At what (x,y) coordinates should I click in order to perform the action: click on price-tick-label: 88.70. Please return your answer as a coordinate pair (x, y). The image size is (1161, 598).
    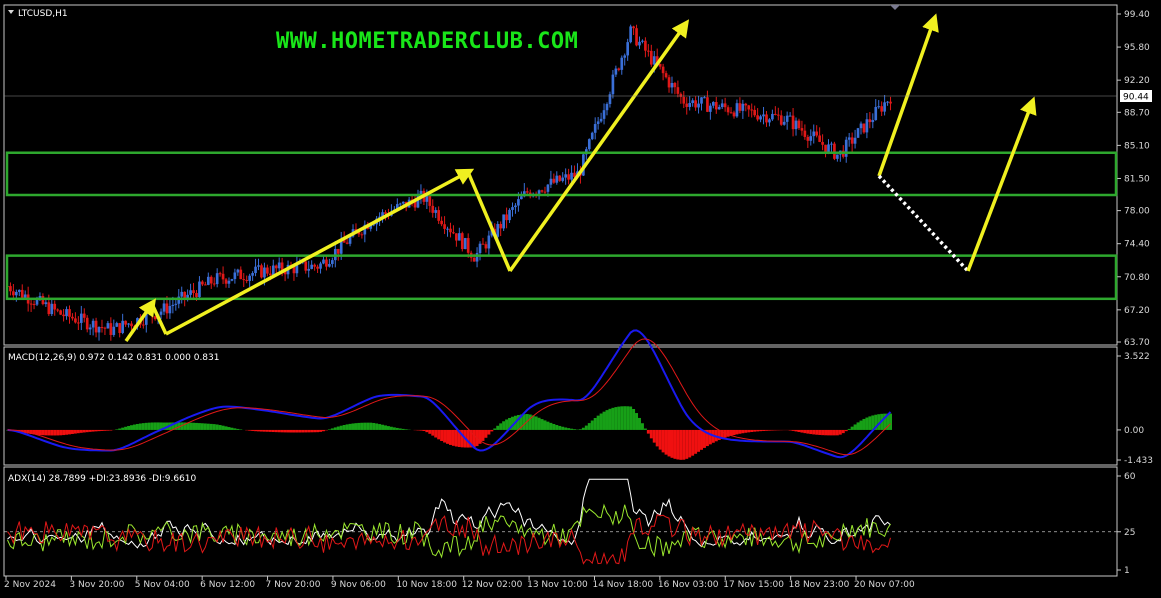
    Looking at the image, I should click on (1137, 113).